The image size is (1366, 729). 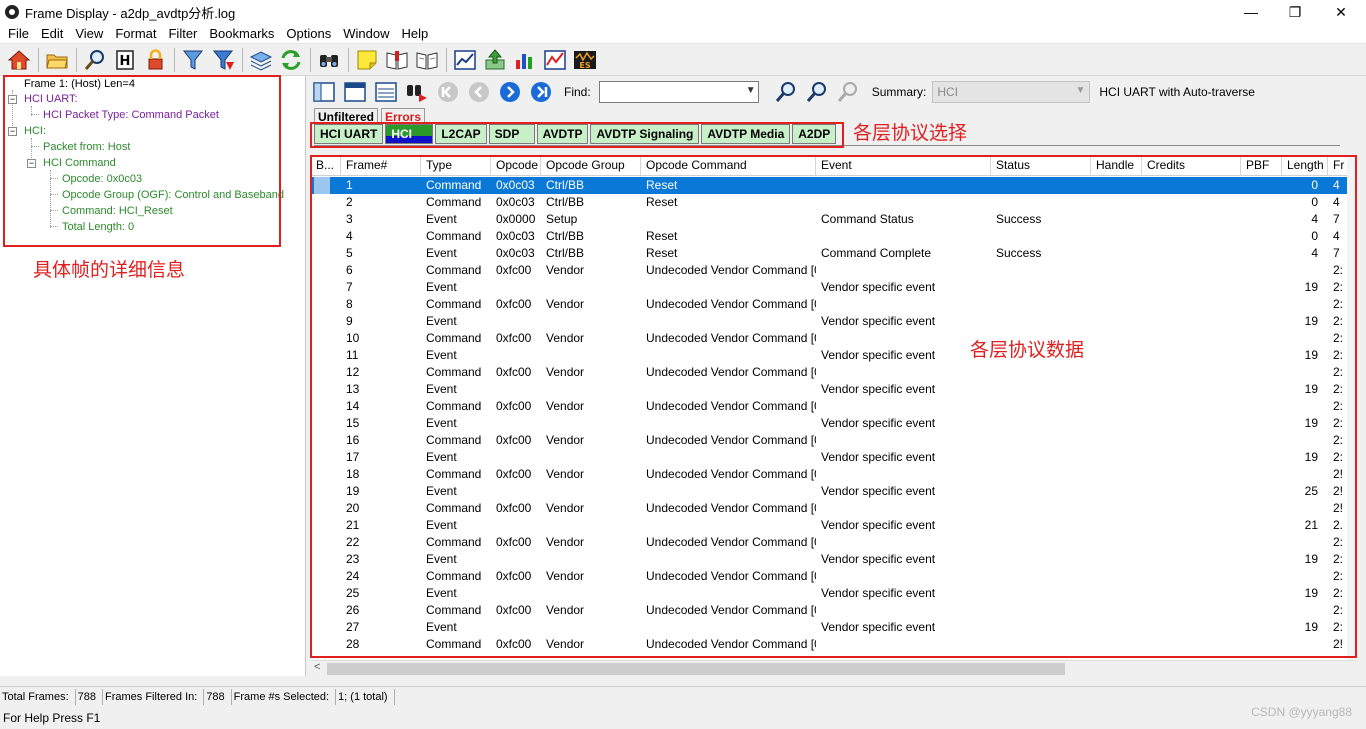 What do you see at coordinates (155, 60) in the screenshot?
I see `lock-icon` at bounding box center [155, 60].